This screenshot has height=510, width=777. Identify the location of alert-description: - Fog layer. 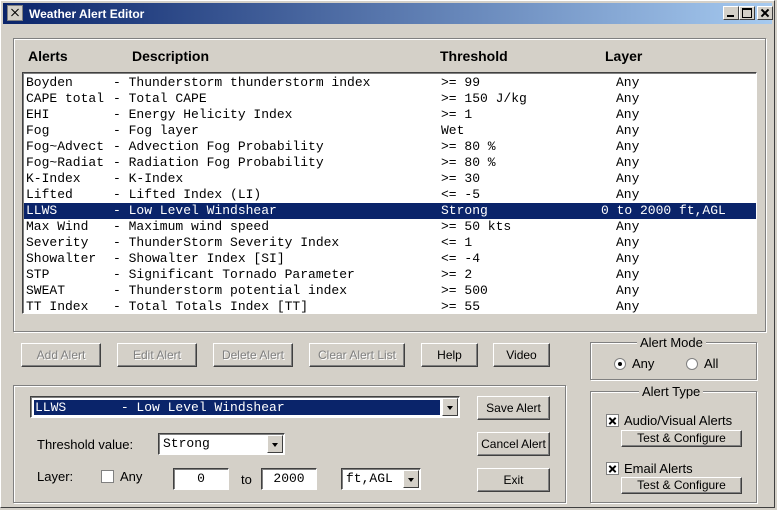
(156, 130).